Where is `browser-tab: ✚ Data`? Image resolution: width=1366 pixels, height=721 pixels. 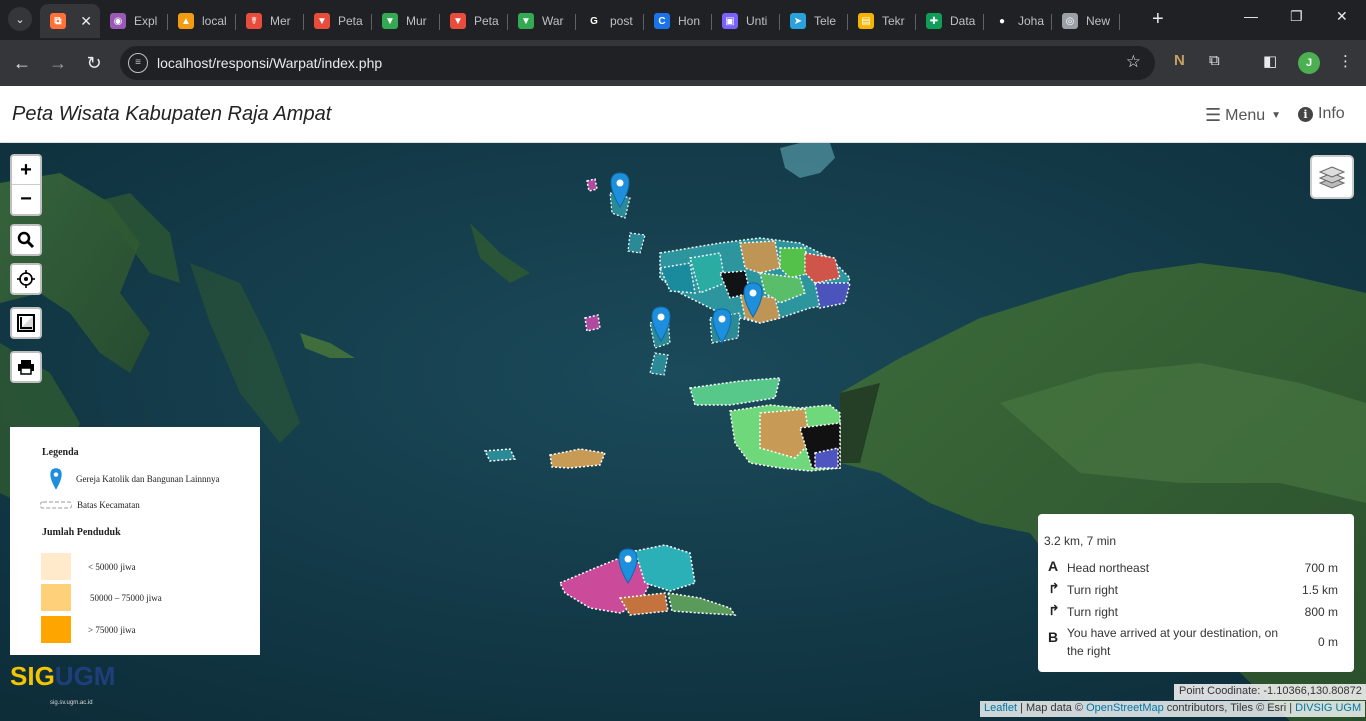
browser-tab: ✚ Data is located at coordinates (950, 21).